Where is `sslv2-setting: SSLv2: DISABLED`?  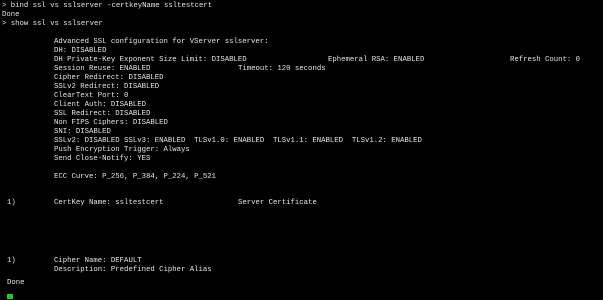 sslv2-setting: SSLv2: DISABLED is located at coordinates (87, 141).